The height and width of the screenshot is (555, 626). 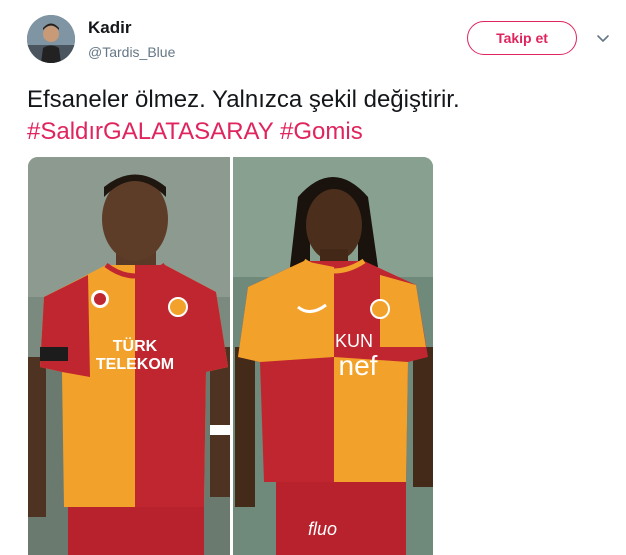 What do you see at coordinates (135, 345) in the screenshot?
I see `left-sponsor-line1: TÜRK` at bounding box center [135, 345].